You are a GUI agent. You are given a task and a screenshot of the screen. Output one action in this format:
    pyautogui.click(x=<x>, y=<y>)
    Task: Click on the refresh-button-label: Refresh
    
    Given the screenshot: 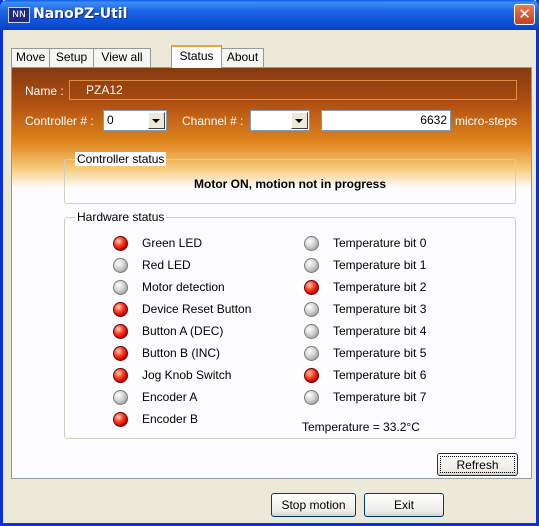 What is the action you would take?
    pyautogui.click(x=477, y=464)
    